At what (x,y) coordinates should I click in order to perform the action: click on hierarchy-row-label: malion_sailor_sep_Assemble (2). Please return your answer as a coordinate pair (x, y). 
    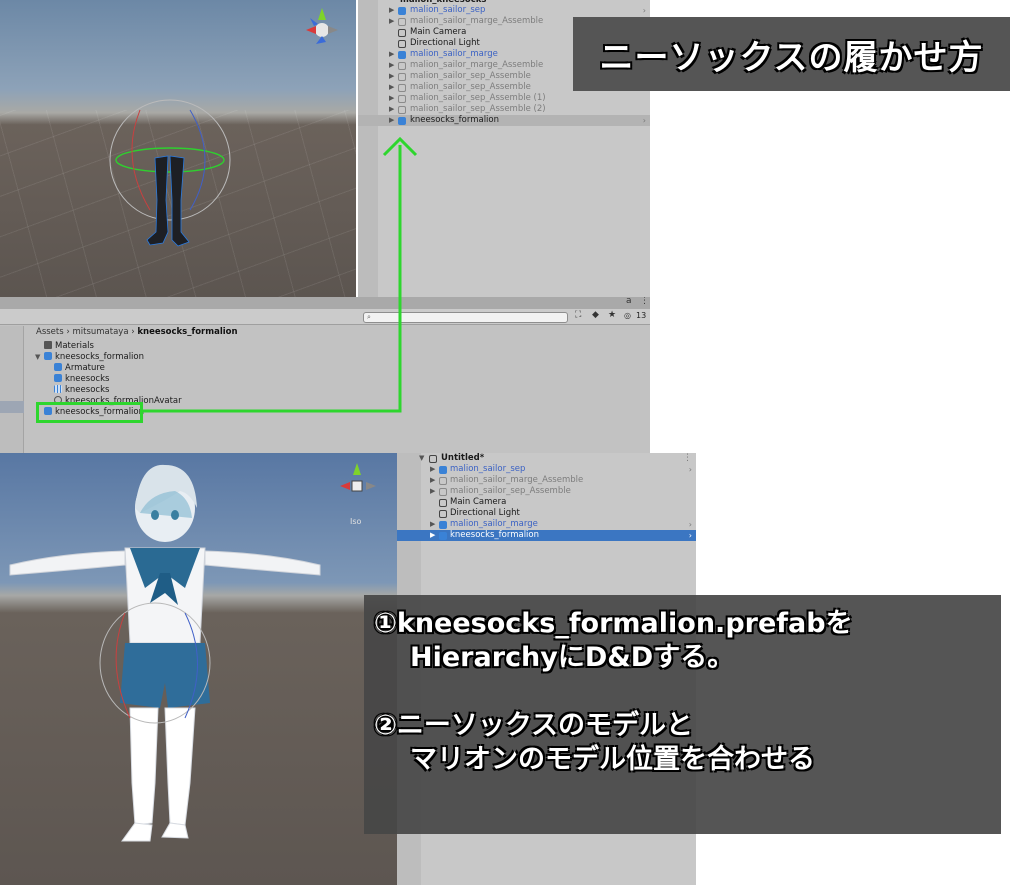
    Looking at the image, I should click on (478, 109).